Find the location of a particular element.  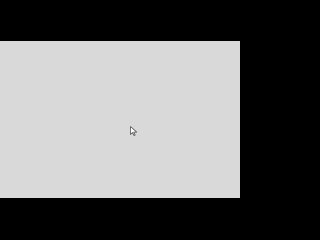

letterbox-top is located at coordinates (120, 20).